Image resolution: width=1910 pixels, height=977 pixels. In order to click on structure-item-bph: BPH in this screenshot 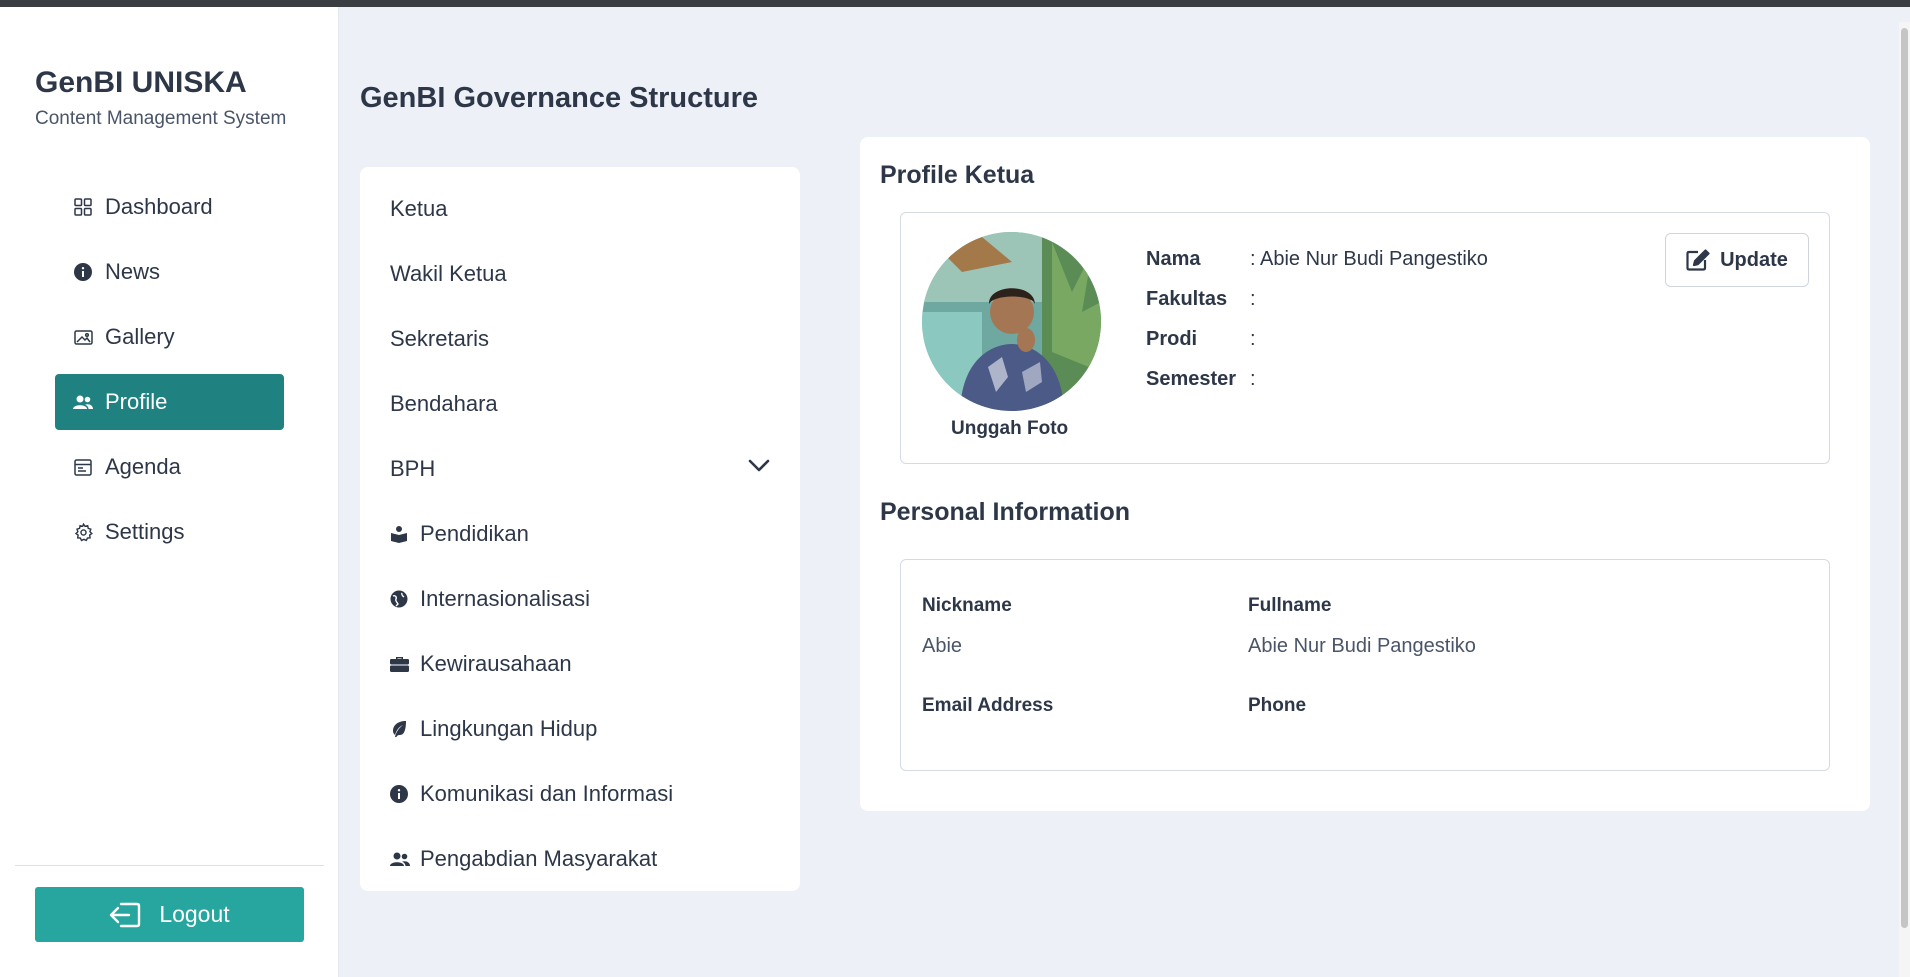, I will do `click(580, 468)`.